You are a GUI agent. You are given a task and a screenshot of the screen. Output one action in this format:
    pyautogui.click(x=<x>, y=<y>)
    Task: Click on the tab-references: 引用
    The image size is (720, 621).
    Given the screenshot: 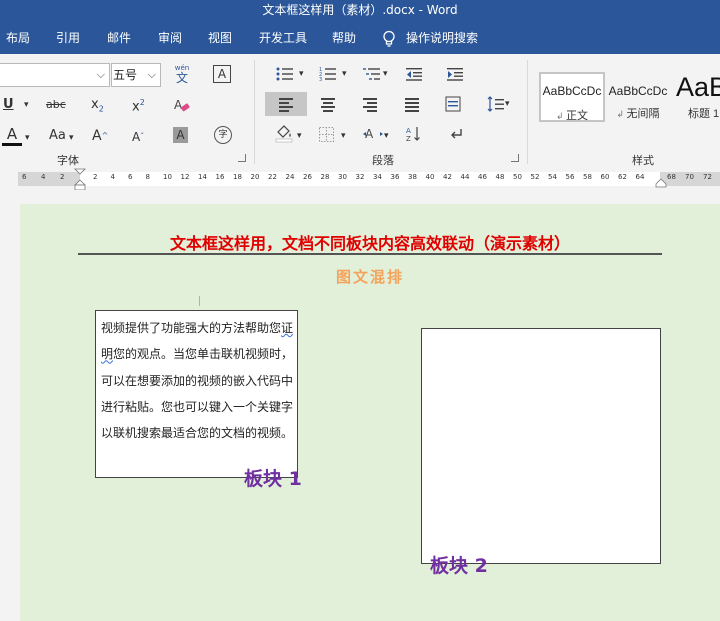 What is the action you would take?
    pyautogui.click(x=68, y=38)
    